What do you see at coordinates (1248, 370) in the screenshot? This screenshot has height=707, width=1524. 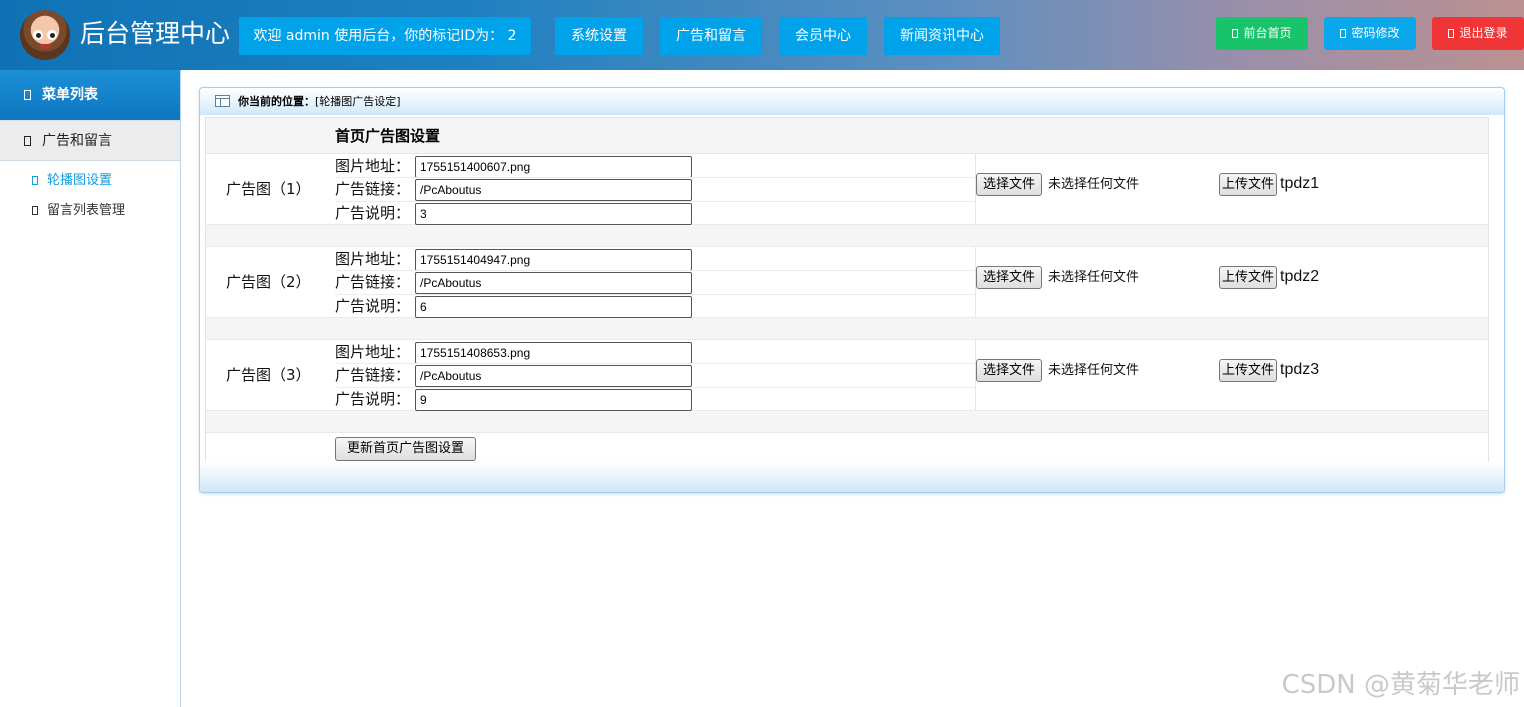 I see `upload-button-3: 上传文件` at bounding box center [1248, 370].